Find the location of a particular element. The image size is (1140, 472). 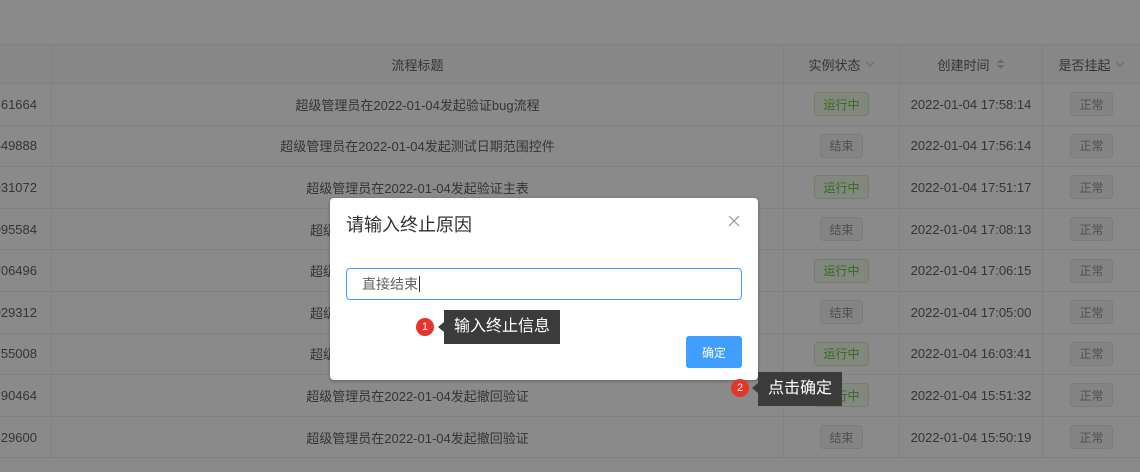

reason-input: 直接结束 is located at coordinates (544, 284).